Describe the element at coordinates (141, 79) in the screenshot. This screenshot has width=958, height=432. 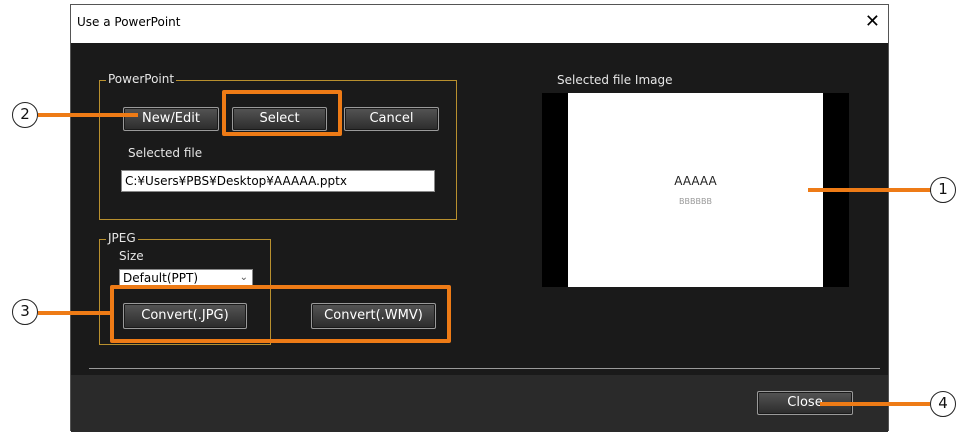
I see `powerpoint-group-label: PowerPoint` at that location.